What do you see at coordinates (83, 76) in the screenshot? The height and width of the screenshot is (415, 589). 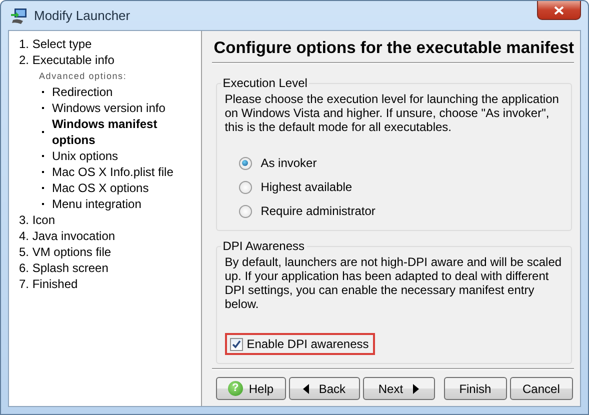 I see `subheading: Advanced options:` at bounding box center [83, 76].